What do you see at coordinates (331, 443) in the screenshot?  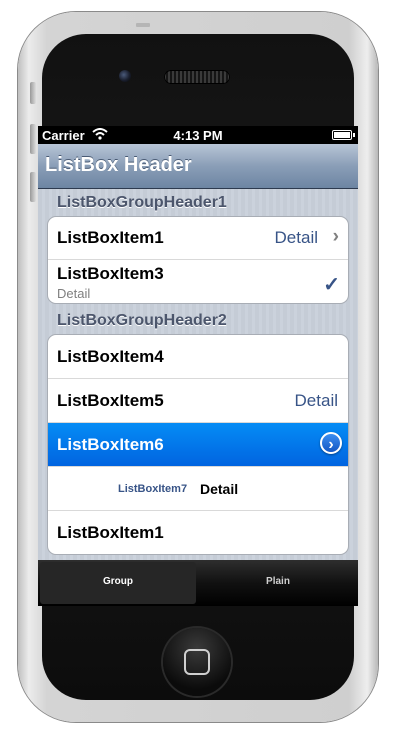 I see `disclosure-button-icon: ›` at bounding box center [331, 443].